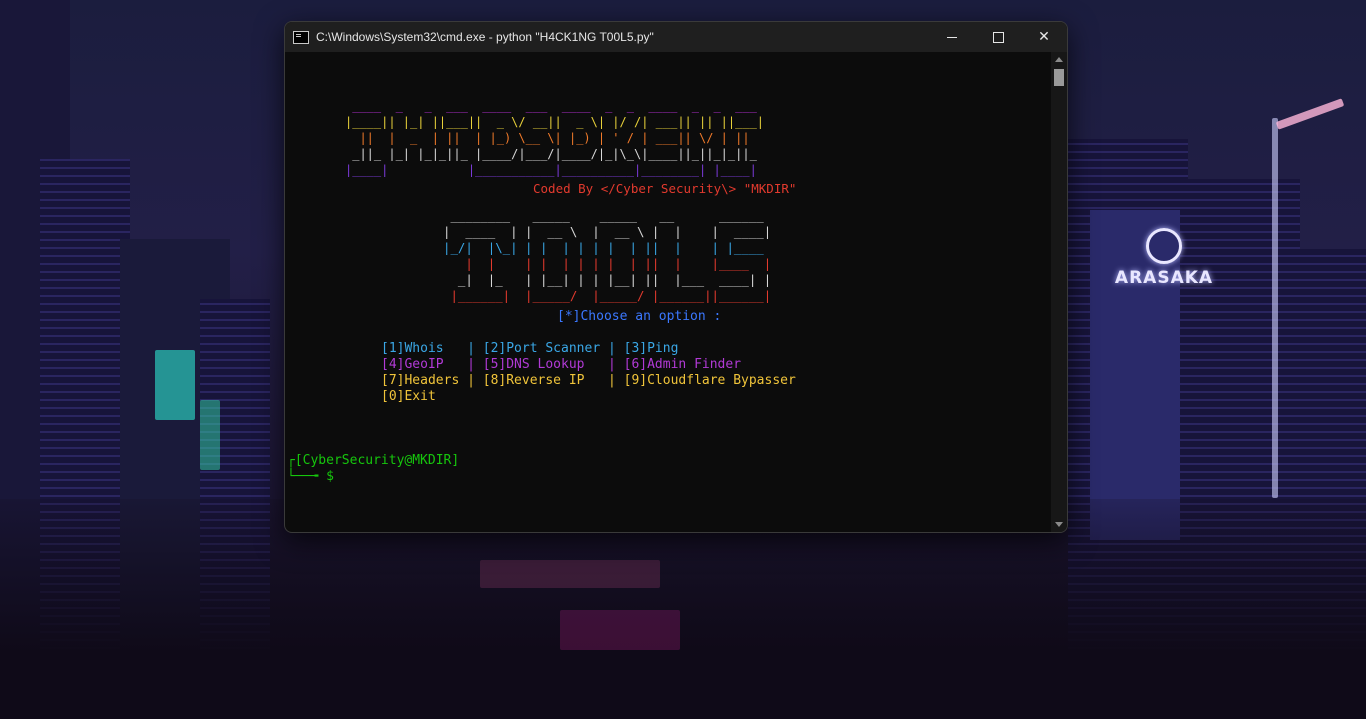  Describe the element at coordinates (1059, 524) in the screenshot. I see `scroll-down-icon` at that location.